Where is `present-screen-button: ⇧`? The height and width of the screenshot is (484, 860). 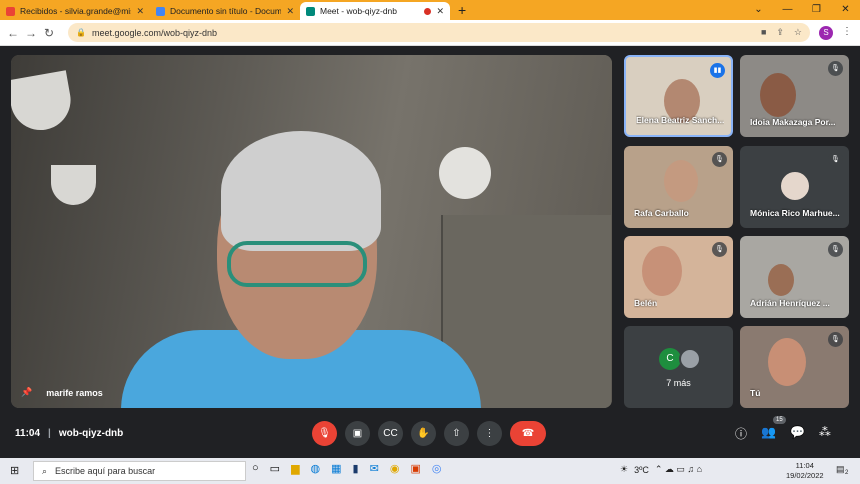 present-screen-button: ⇧ is located at coordinates (456, 433).